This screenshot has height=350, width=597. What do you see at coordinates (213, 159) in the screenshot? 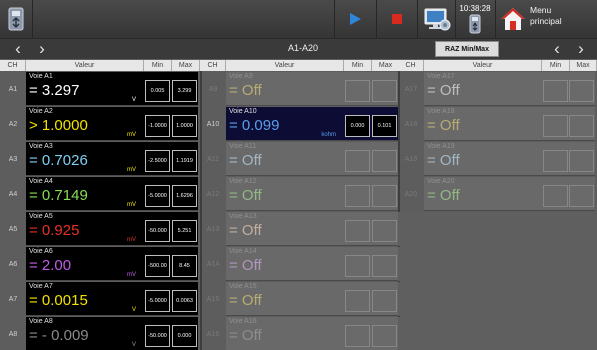
I see `channel-label: A11` at bounding box center [213, 159].